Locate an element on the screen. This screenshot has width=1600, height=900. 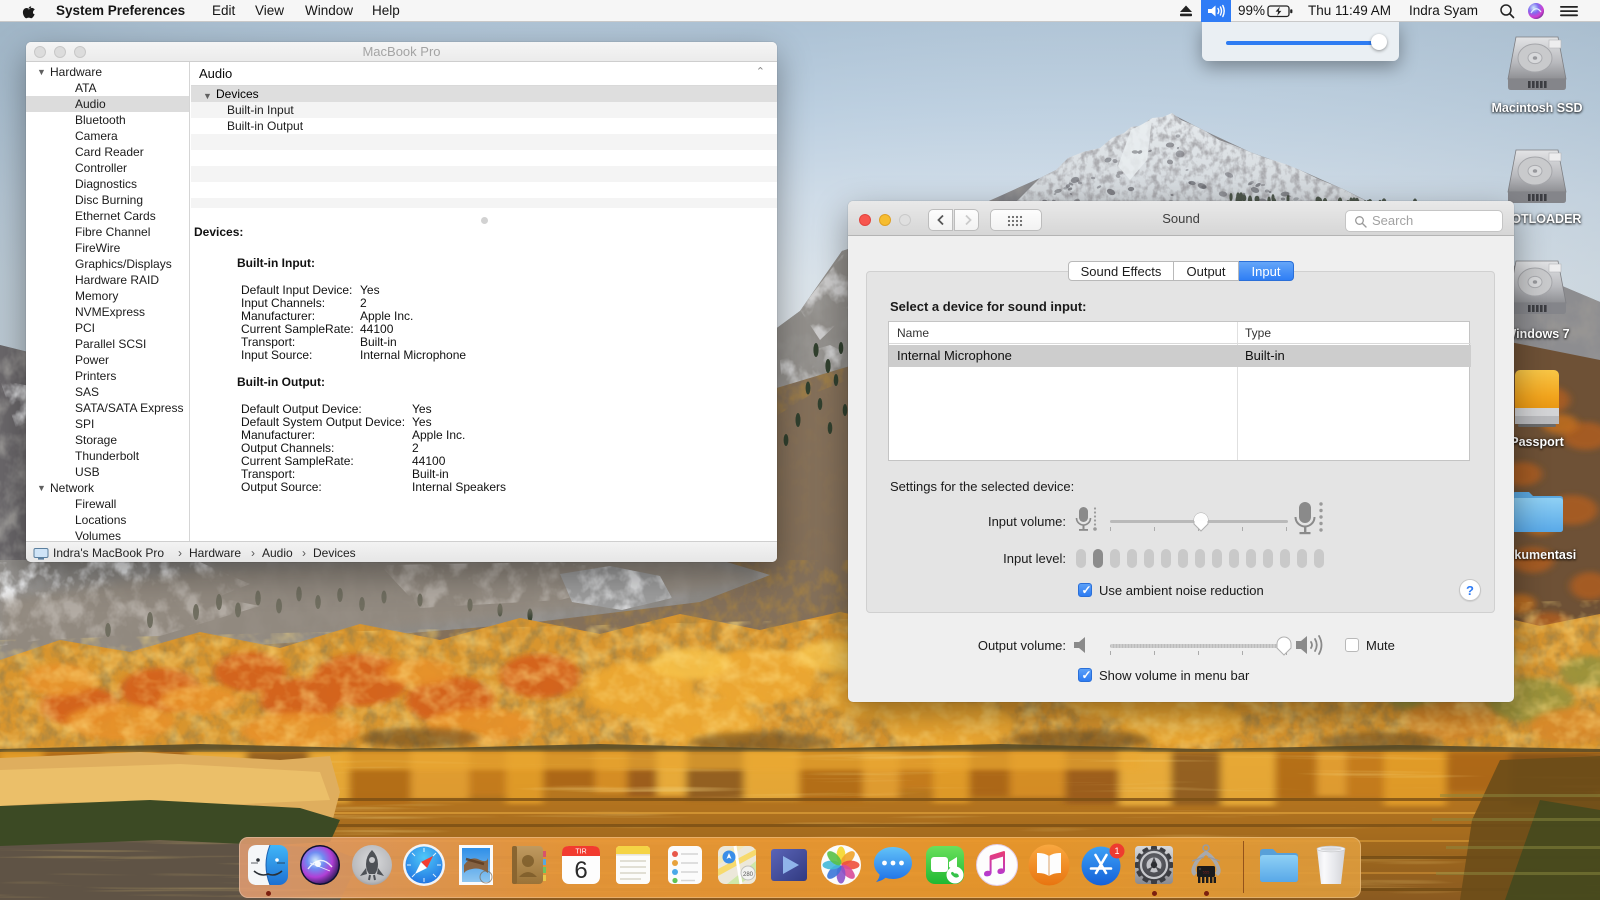
svg-text: TIR is located at coordinates (580, 852).